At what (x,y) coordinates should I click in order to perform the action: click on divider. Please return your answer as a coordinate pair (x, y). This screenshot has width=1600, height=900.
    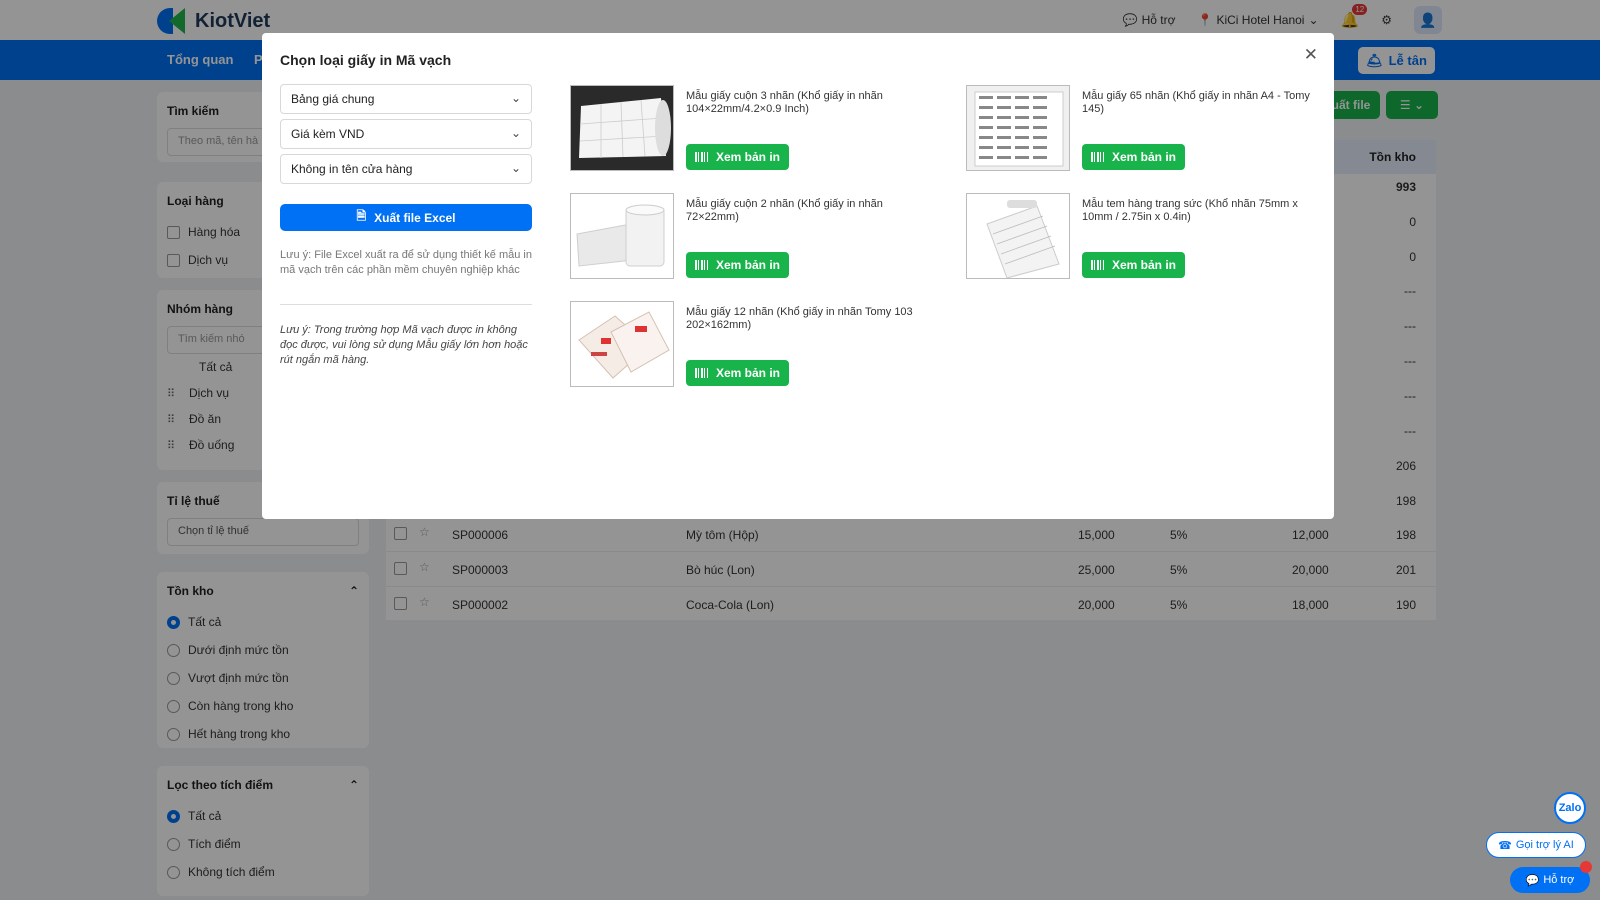
    Looking at the image, I should click on (406, 304).